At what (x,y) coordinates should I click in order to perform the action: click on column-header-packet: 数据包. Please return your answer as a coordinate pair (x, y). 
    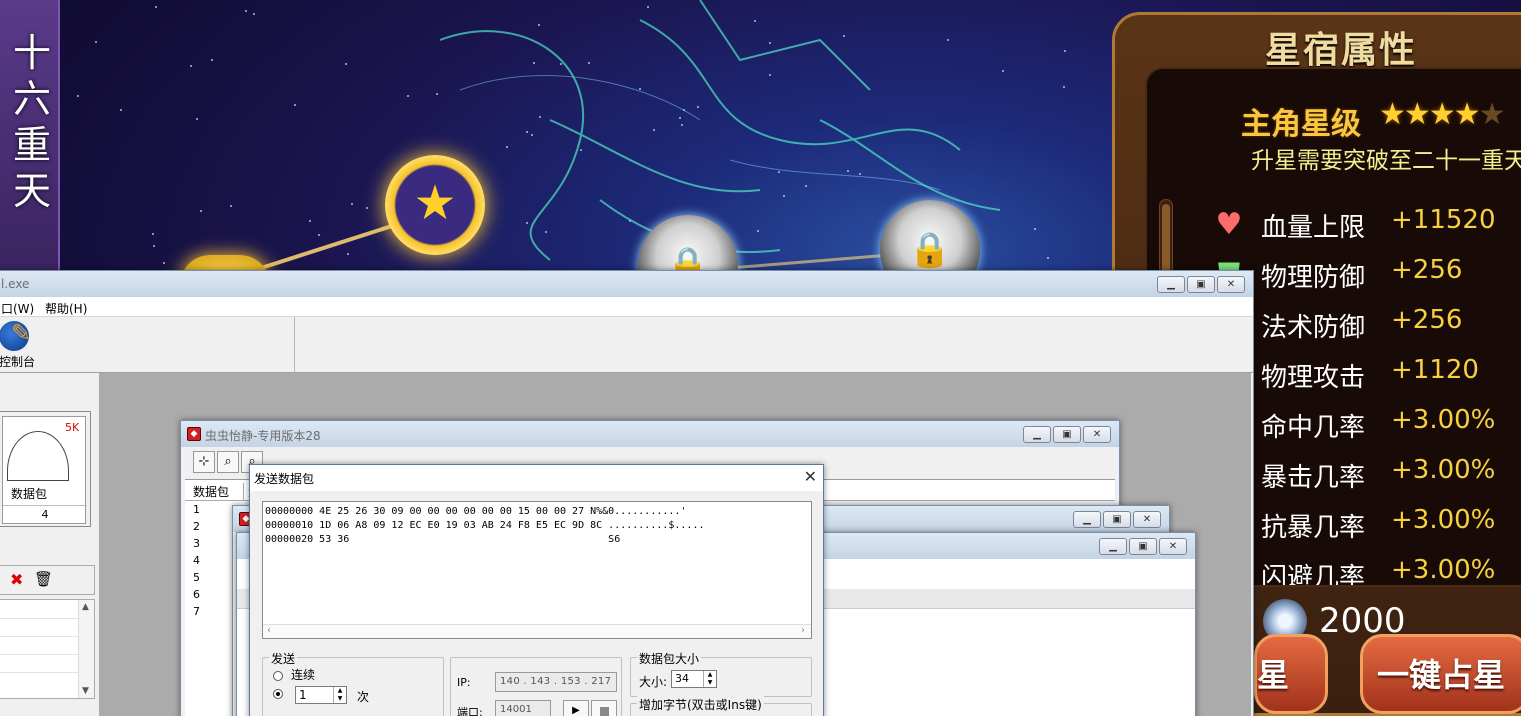
    Looking at the image, I should click on (211, 491).